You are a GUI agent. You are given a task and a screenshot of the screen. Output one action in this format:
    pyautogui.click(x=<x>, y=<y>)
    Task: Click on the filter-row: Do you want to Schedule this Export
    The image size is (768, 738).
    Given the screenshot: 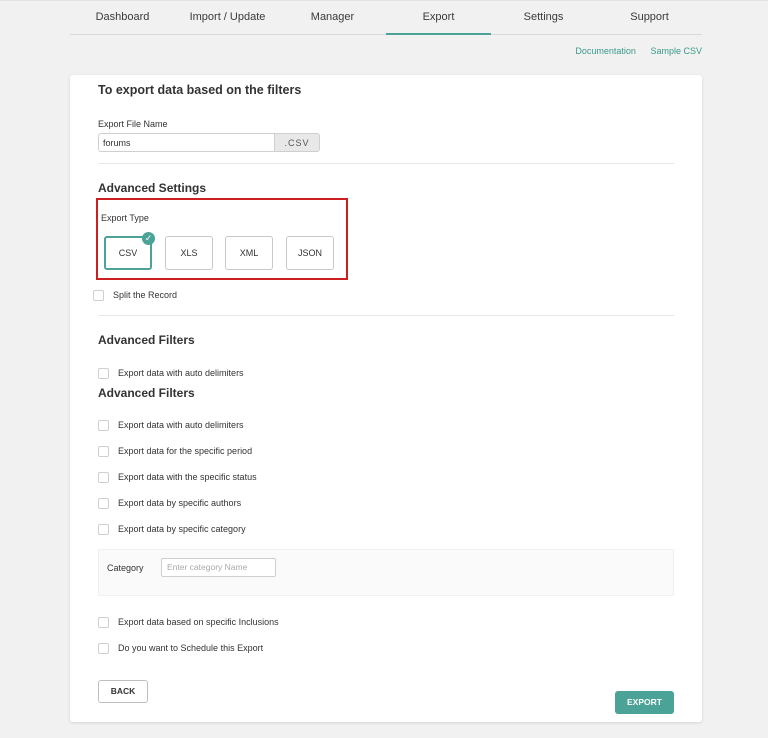 What is the action you would take?
    pyautogui.click(x=180, y=648)
    